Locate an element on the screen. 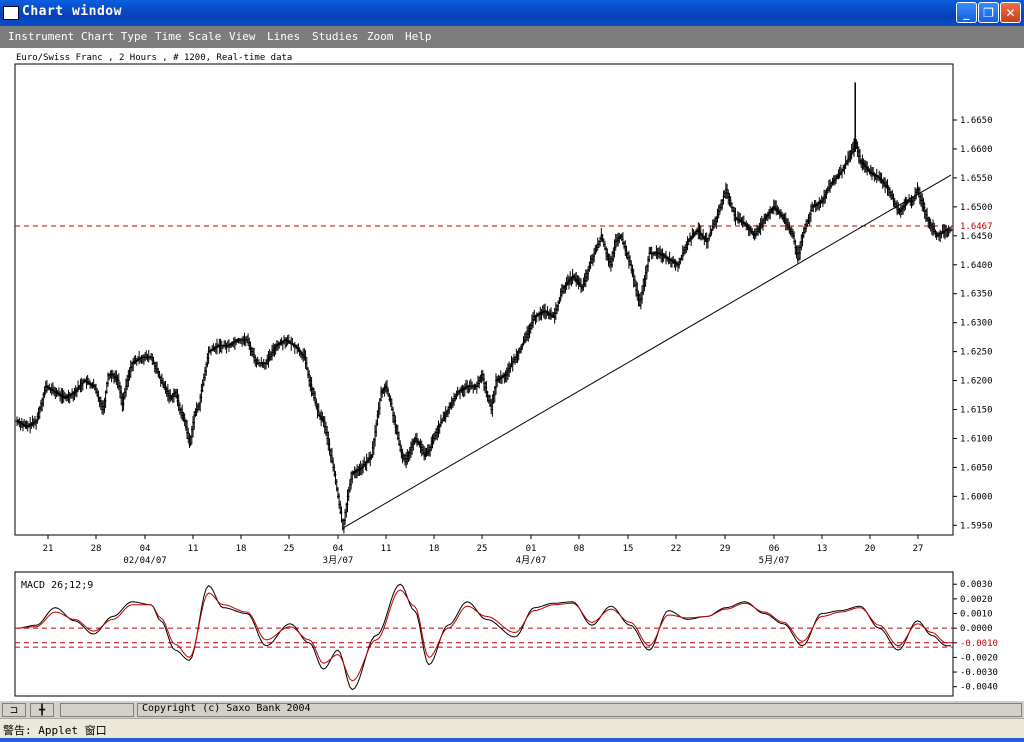 The image size is (1024, 742). price-tick-label: 1.6650 is located at coordinates (976, 121).